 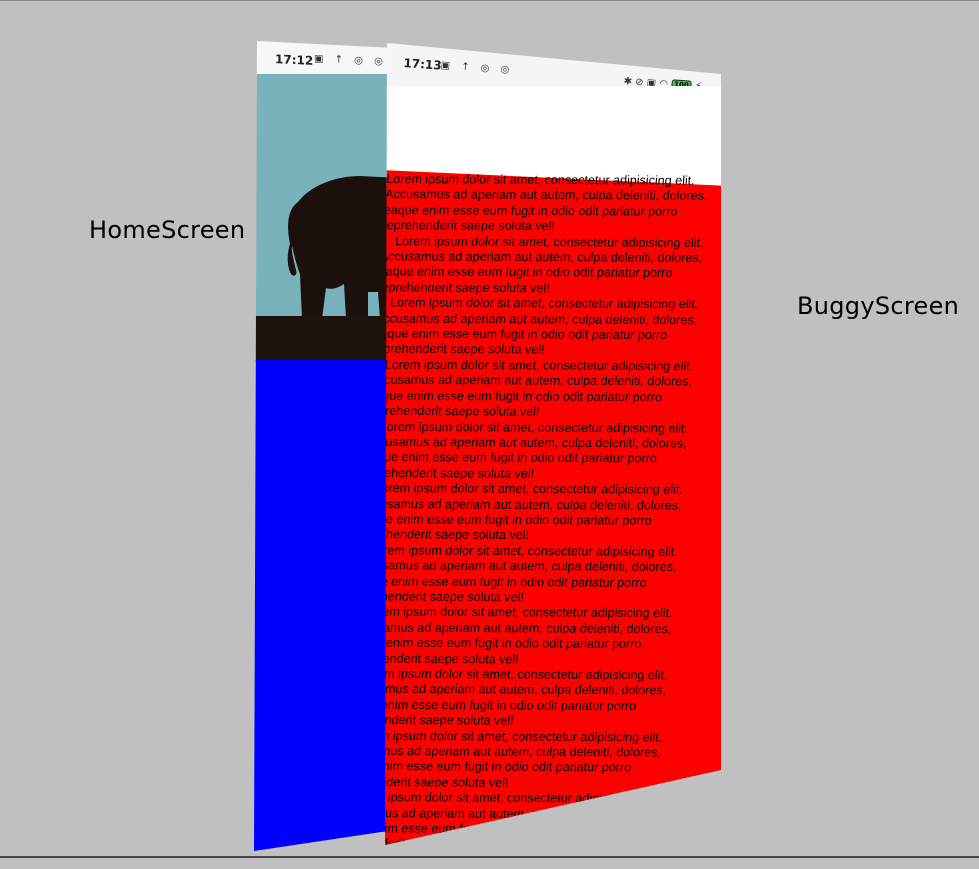 I want to click on homescreen-blue-body, so click(x=324, y=605).